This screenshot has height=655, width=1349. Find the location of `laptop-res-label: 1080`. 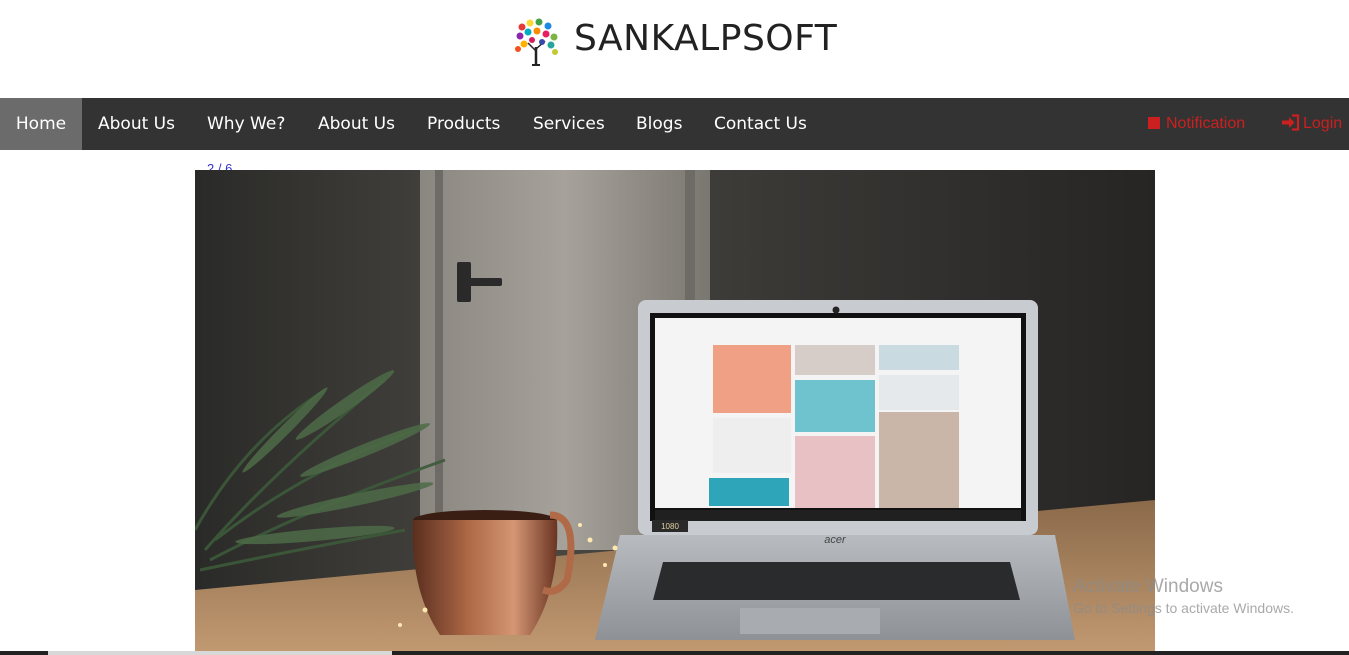

laptop-res-label: 1080 is located at coordinates (670, 526).